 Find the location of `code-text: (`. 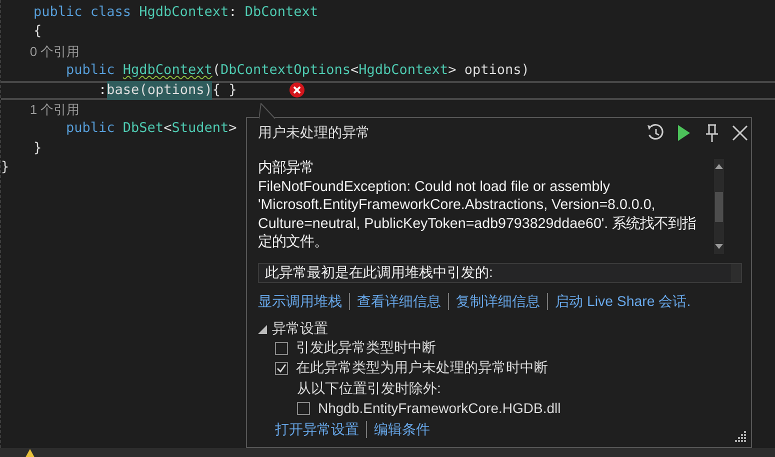

code-text: ( is located at coordinates (216, 70).